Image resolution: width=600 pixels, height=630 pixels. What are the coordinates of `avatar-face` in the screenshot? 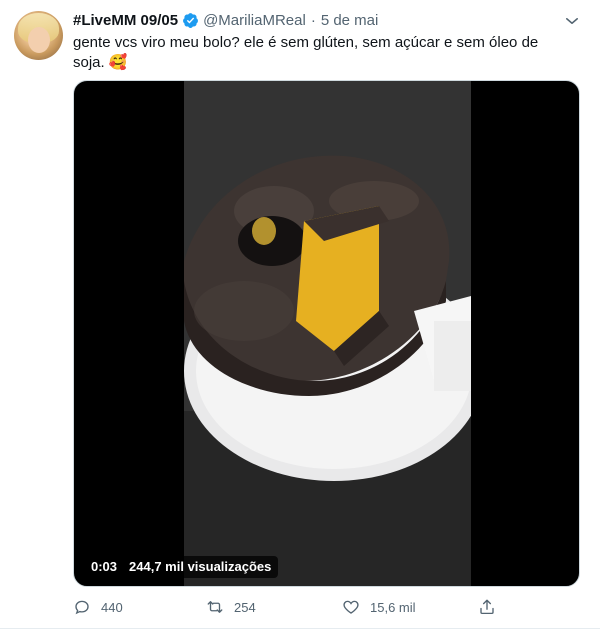 It's located at (39, 40).